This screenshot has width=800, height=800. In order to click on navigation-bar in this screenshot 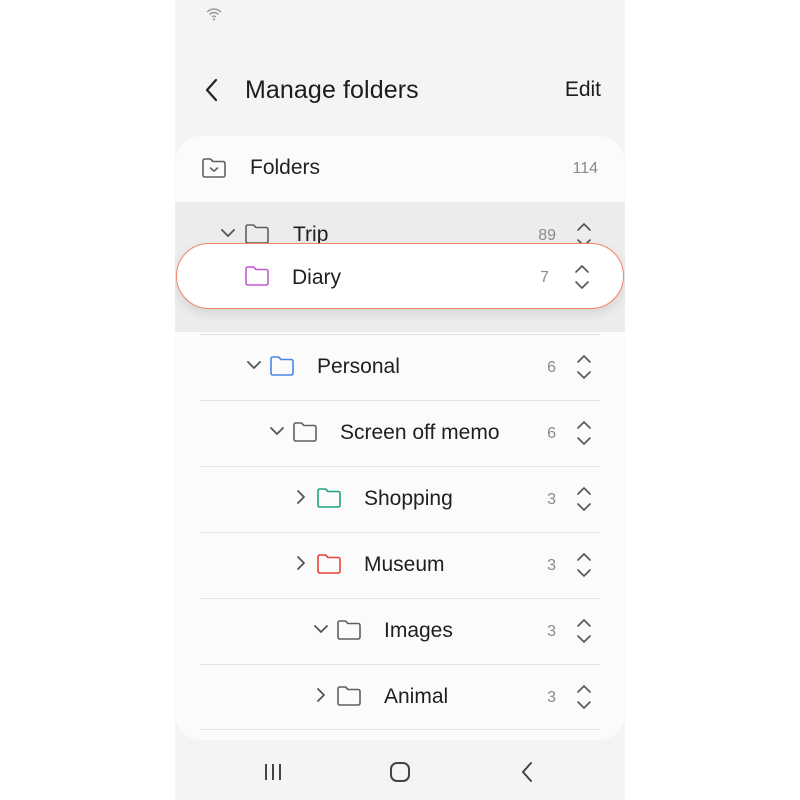, I will do `click(400, 772)`.